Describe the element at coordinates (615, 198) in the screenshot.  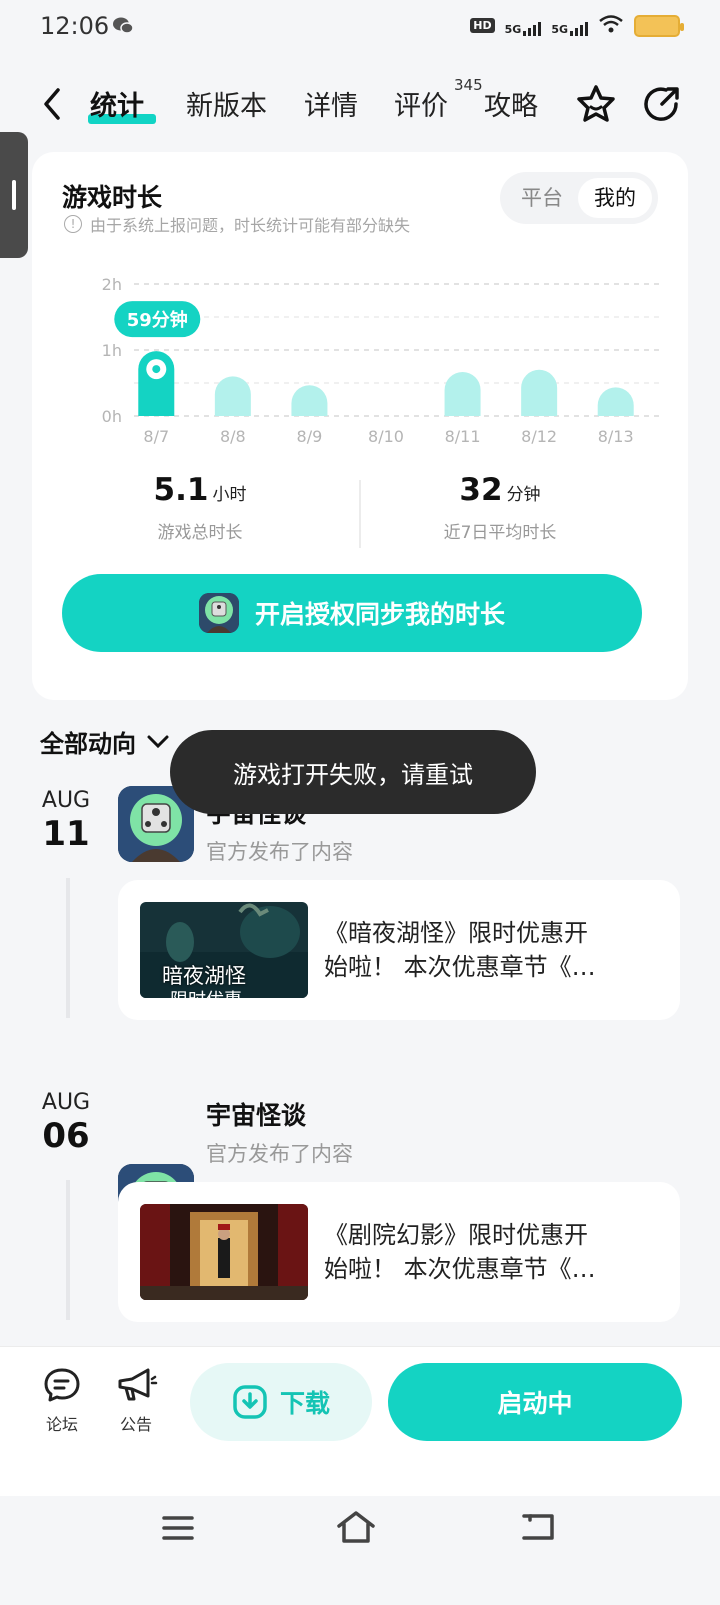
I see `toggle-mine: 我的` at that location.